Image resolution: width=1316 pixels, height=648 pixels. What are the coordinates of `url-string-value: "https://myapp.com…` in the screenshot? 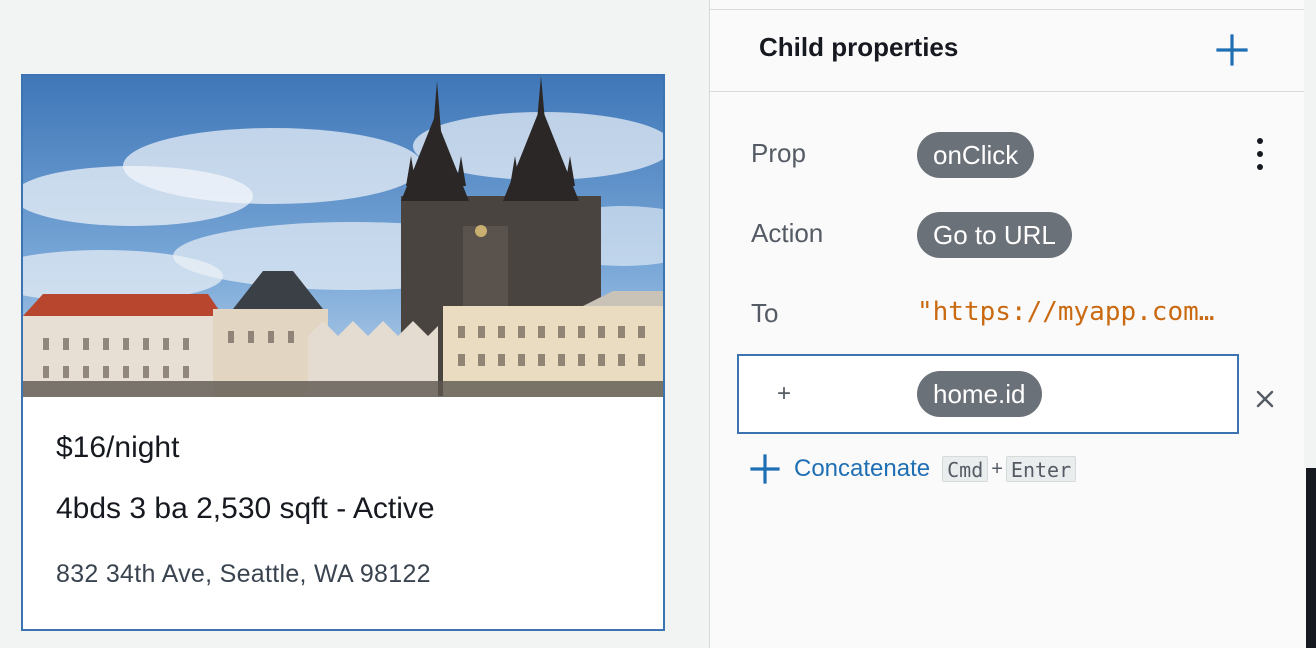 It's located at (1078, 312).